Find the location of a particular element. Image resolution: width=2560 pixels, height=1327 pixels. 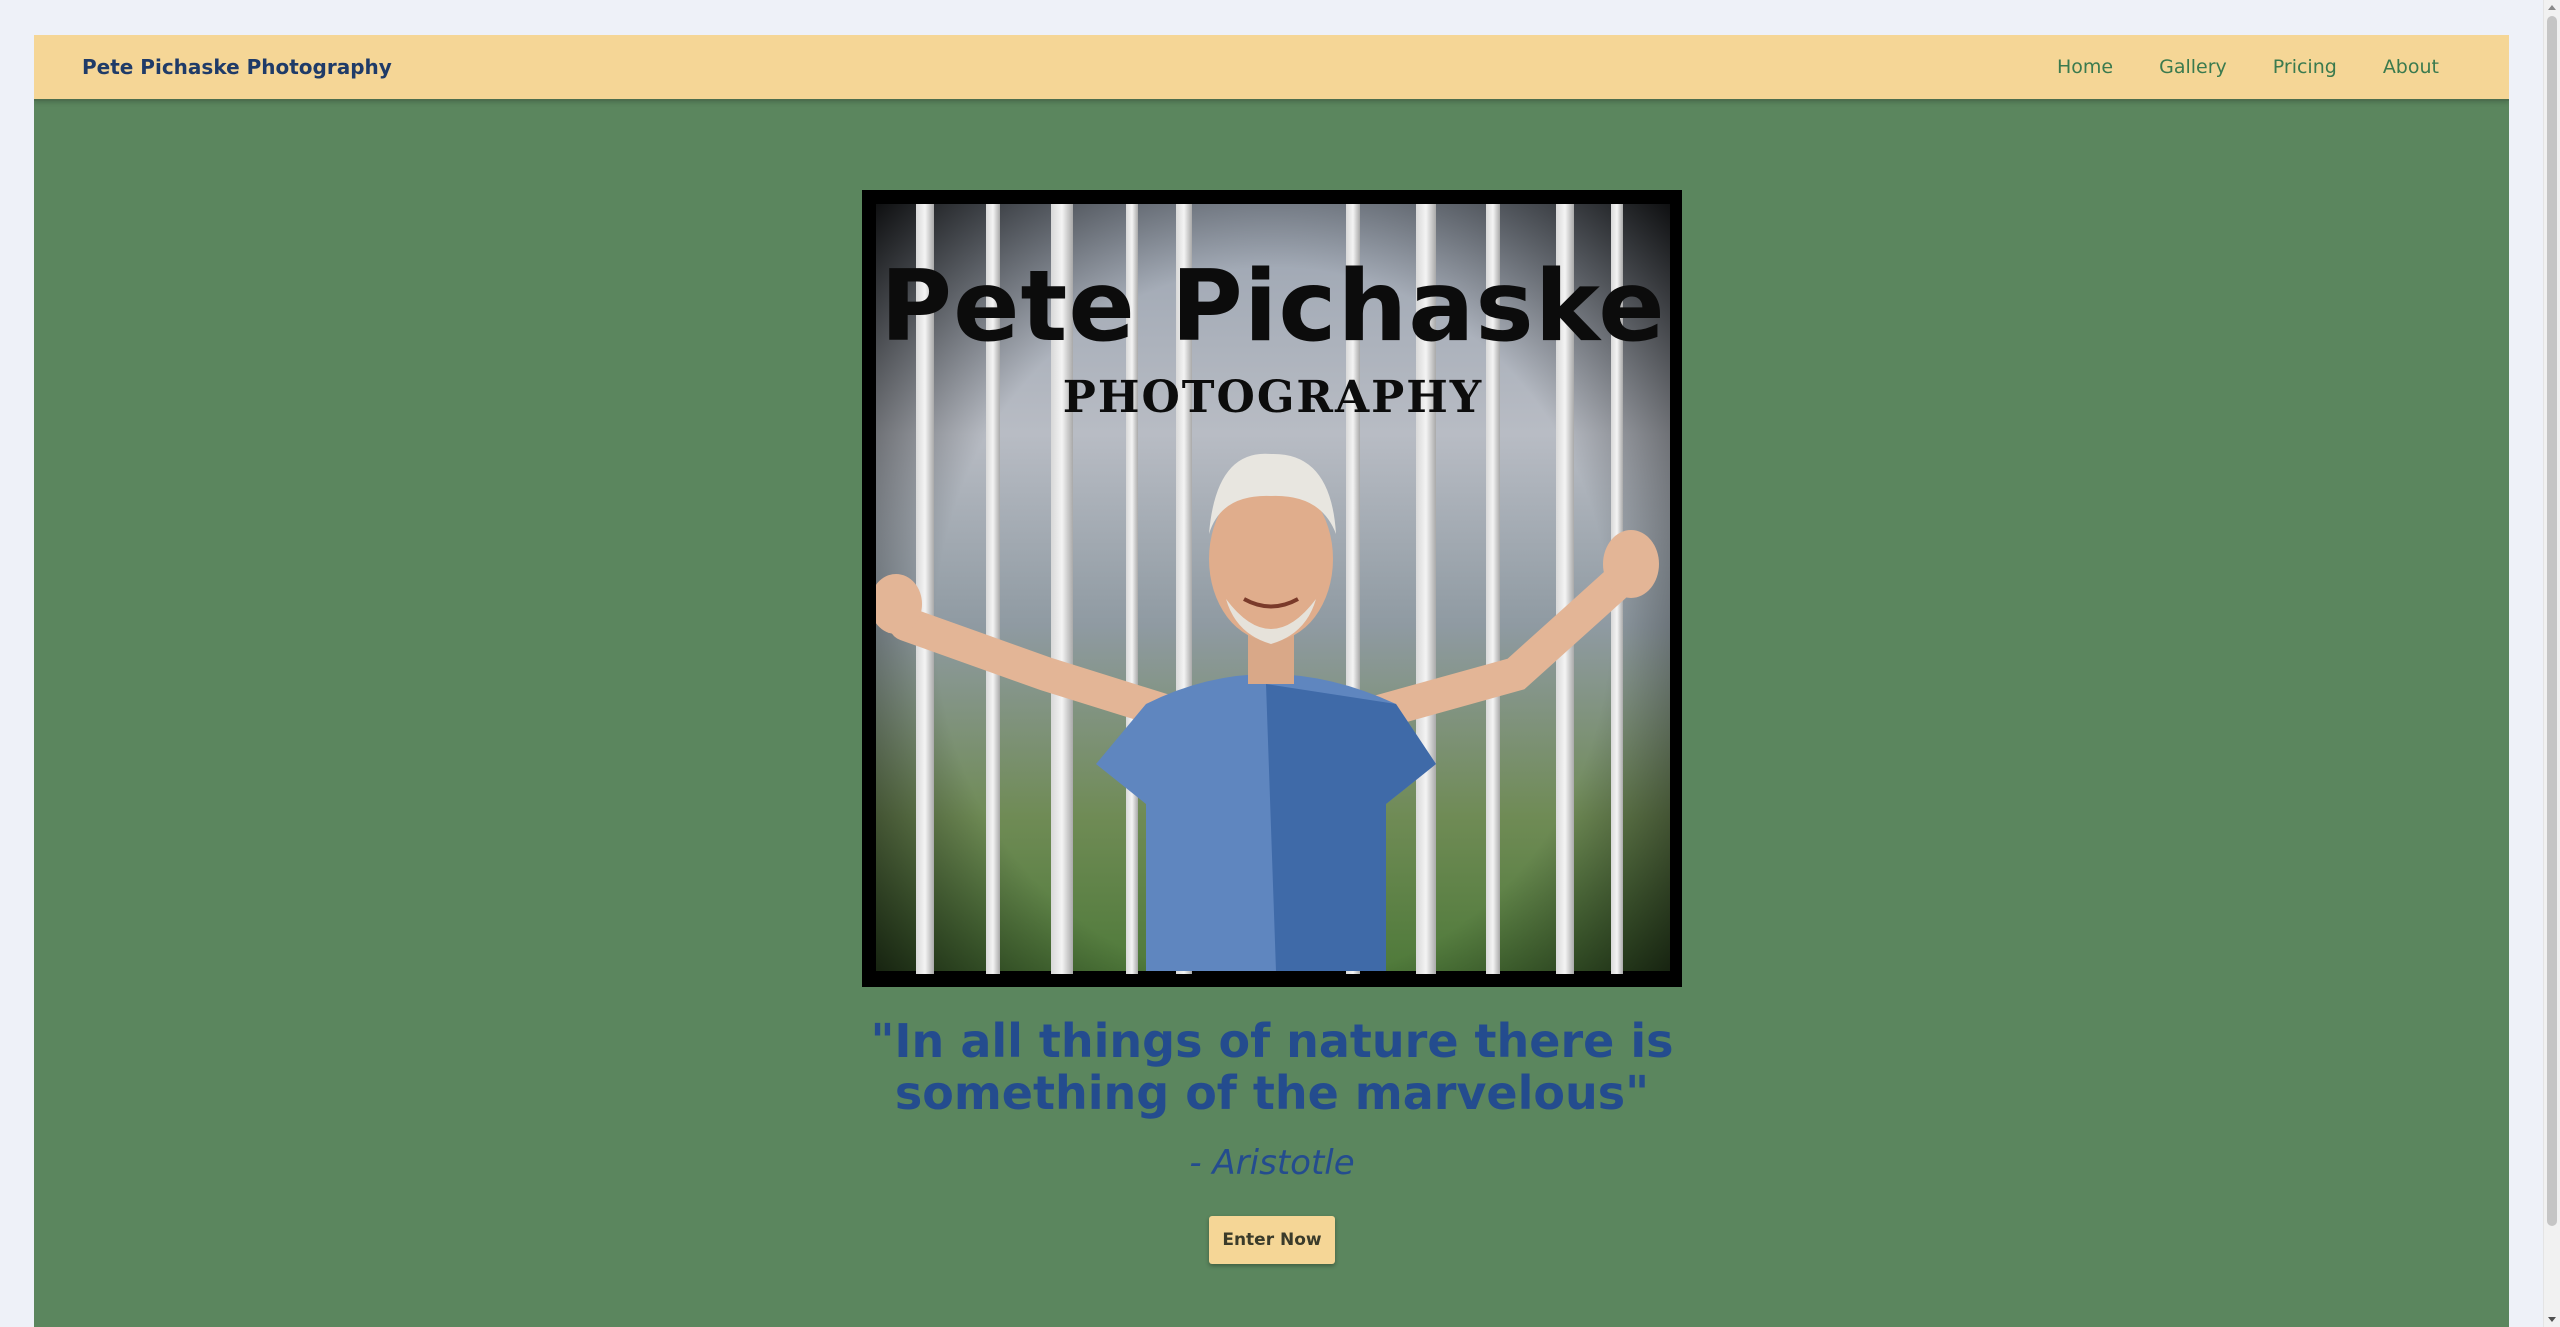

photo-subtitle: PHOTOGRAPHY is located at coordinates (1273, 397).